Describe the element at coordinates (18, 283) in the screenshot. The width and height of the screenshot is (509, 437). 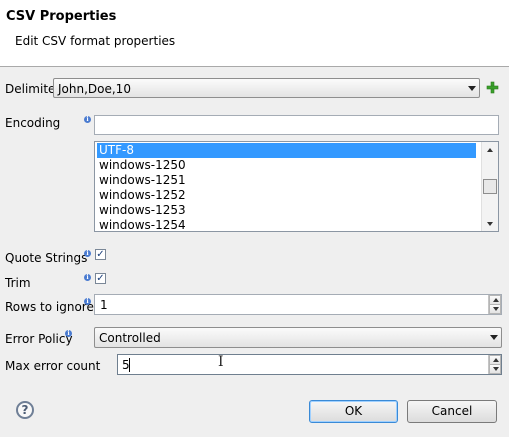
I see `trim-label: Trim` at that location.